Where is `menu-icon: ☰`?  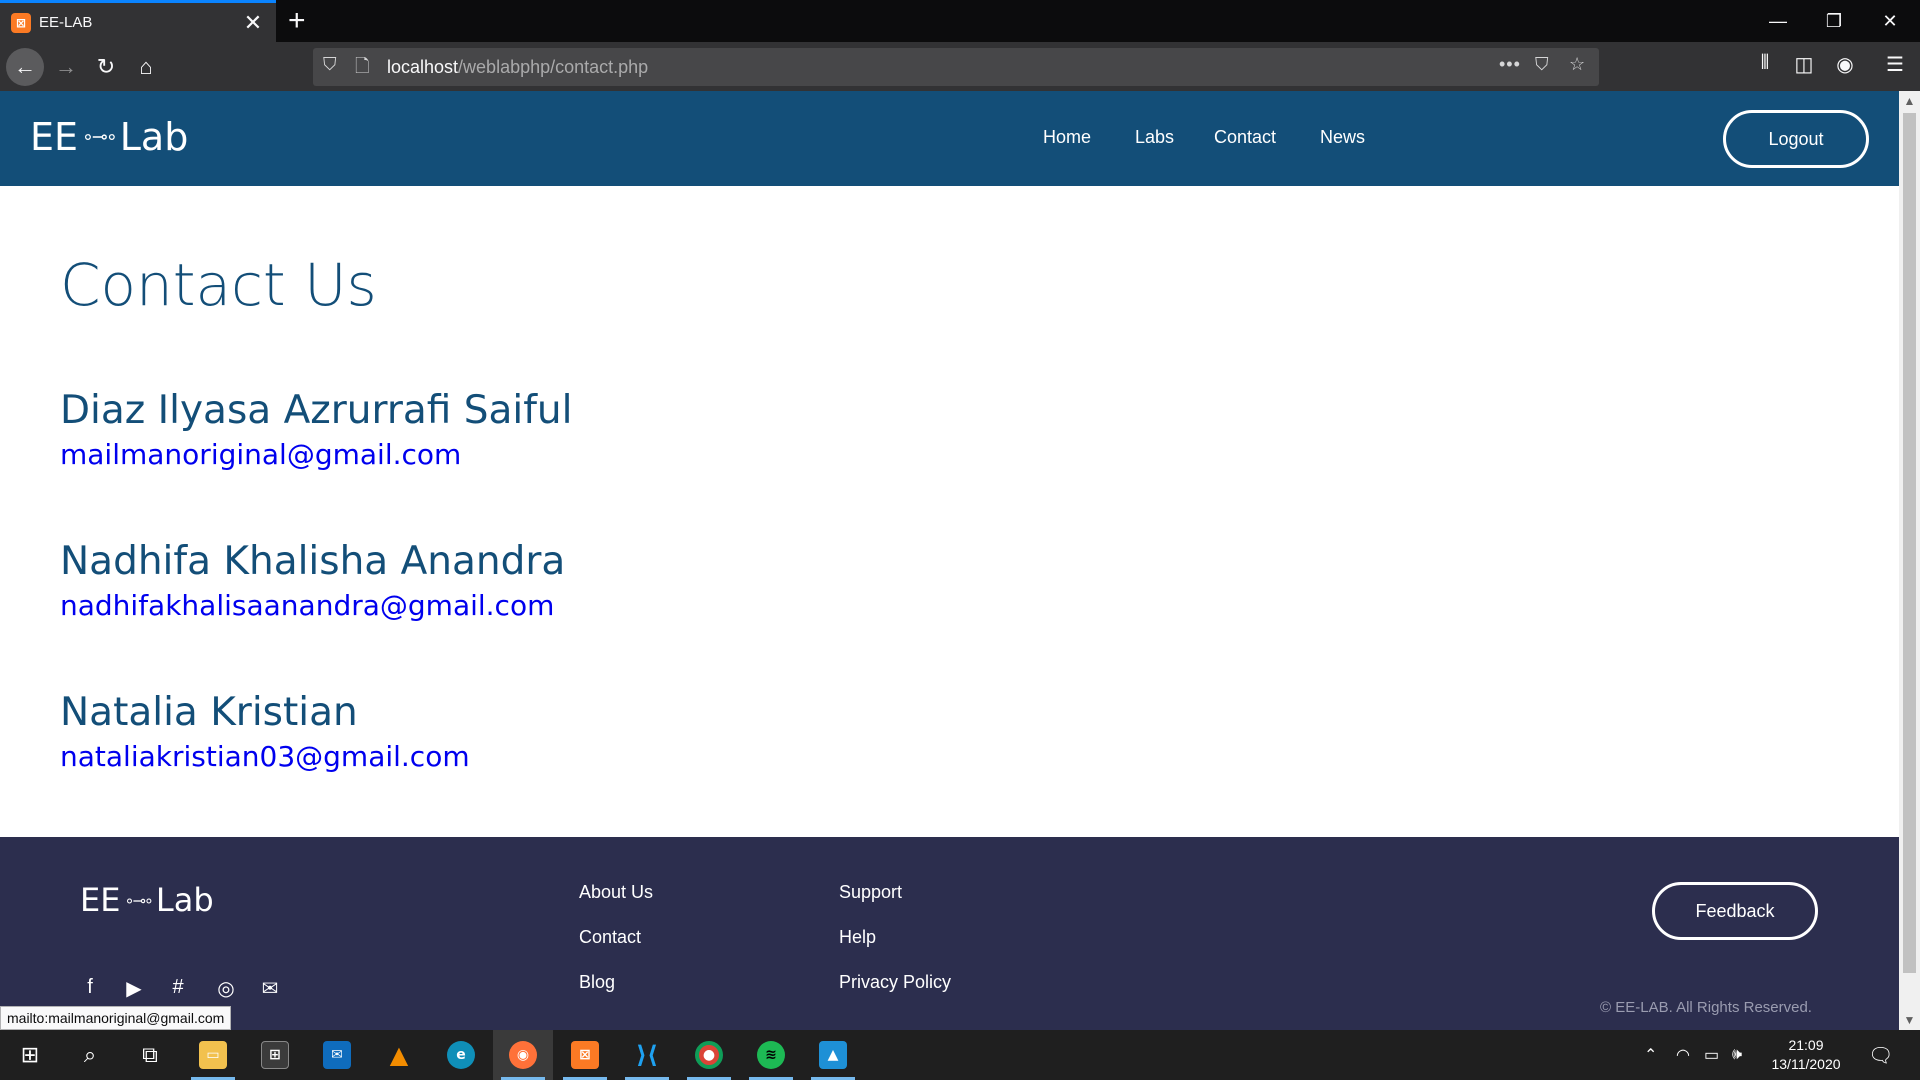 menu-icon: ☰ is located at coordinates (1895, 64).